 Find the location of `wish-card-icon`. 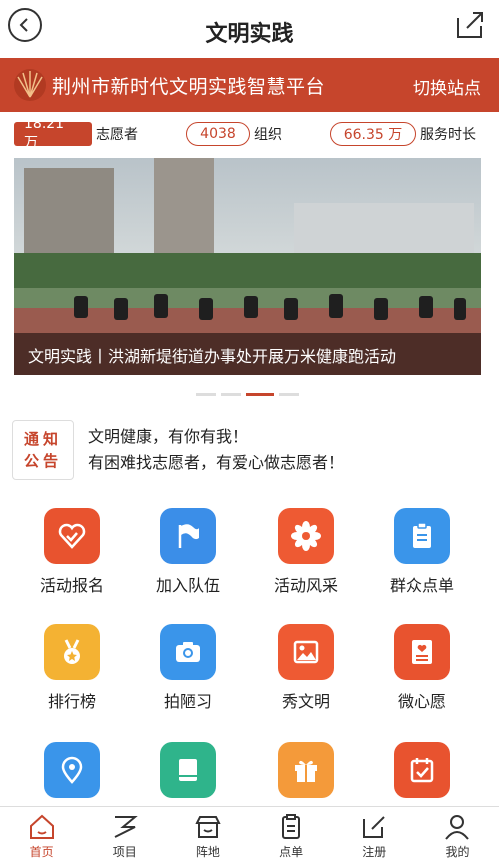

wish-card-icon is located at coordinates (422, 652).